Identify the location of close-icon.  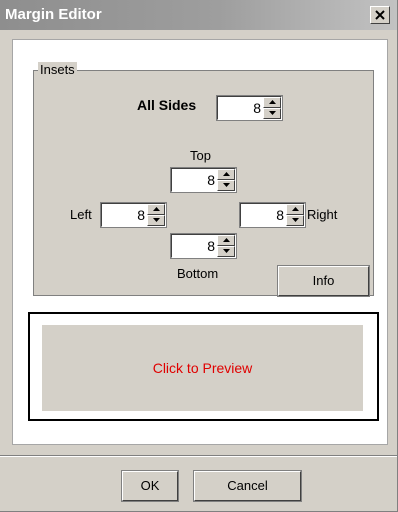
(380, 15).